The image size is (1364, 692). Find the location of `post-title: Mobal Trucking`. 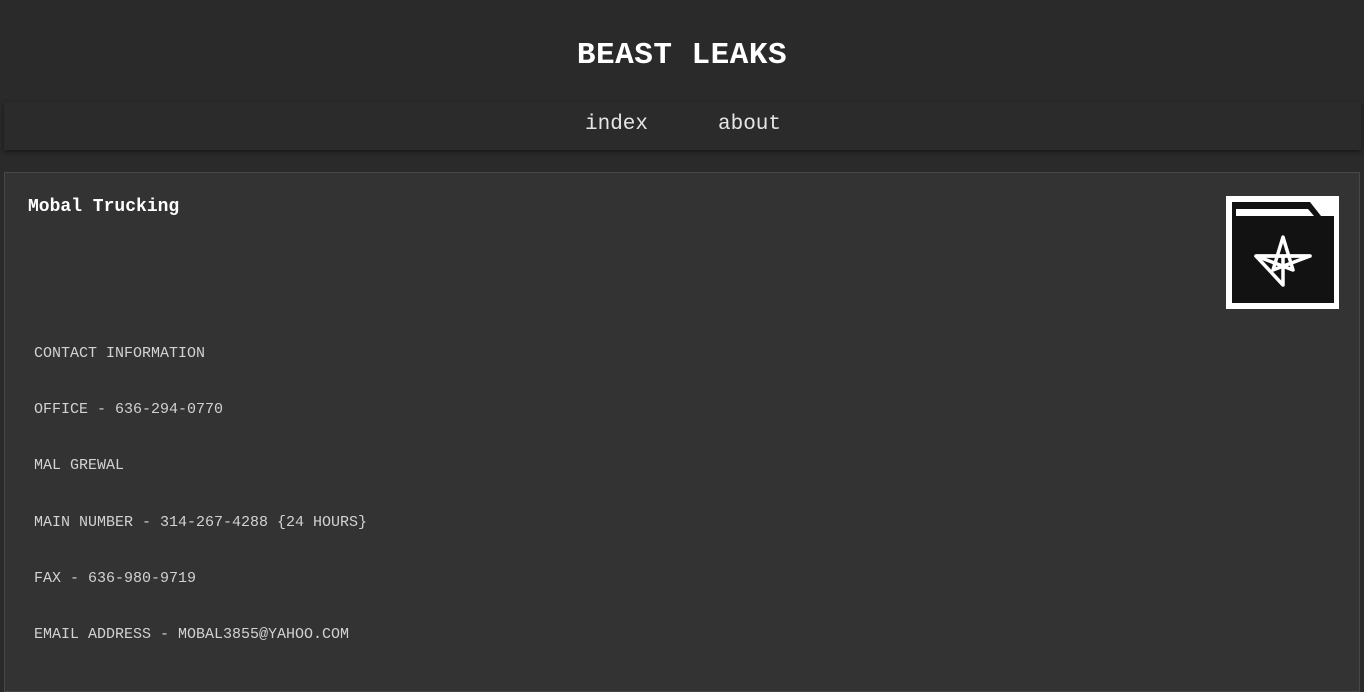

post-title: Mobal Trucking is located at coordinates (103, 207).